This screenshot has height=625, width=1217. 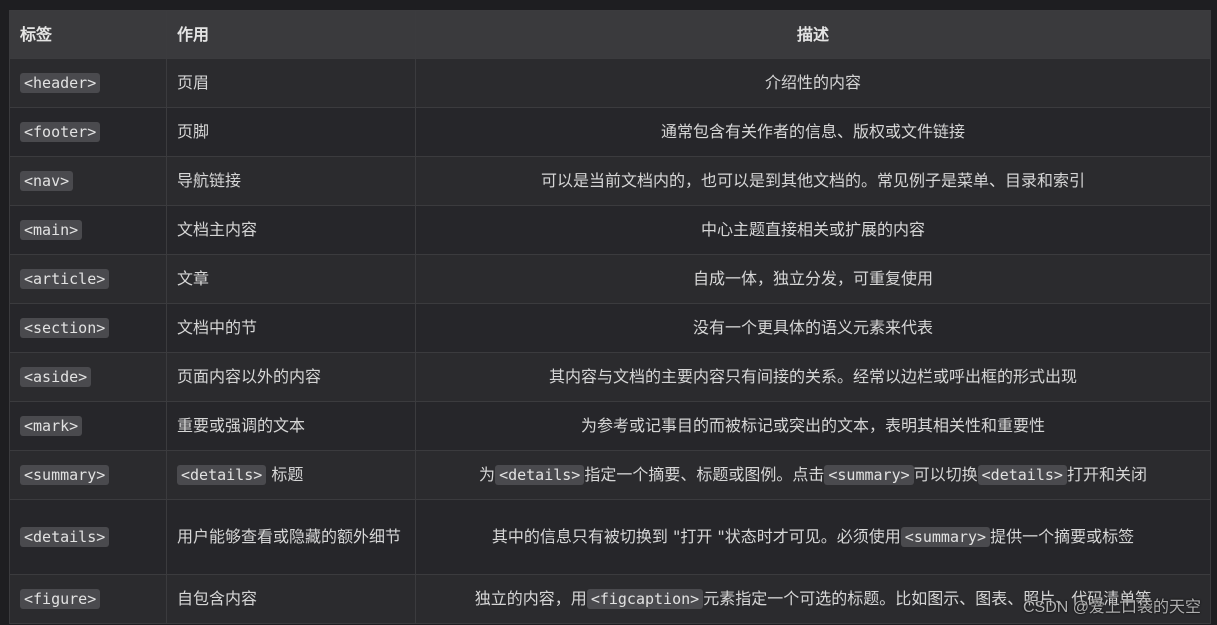 I want to click on role-text: 页脚, so click(x=193, y=131).